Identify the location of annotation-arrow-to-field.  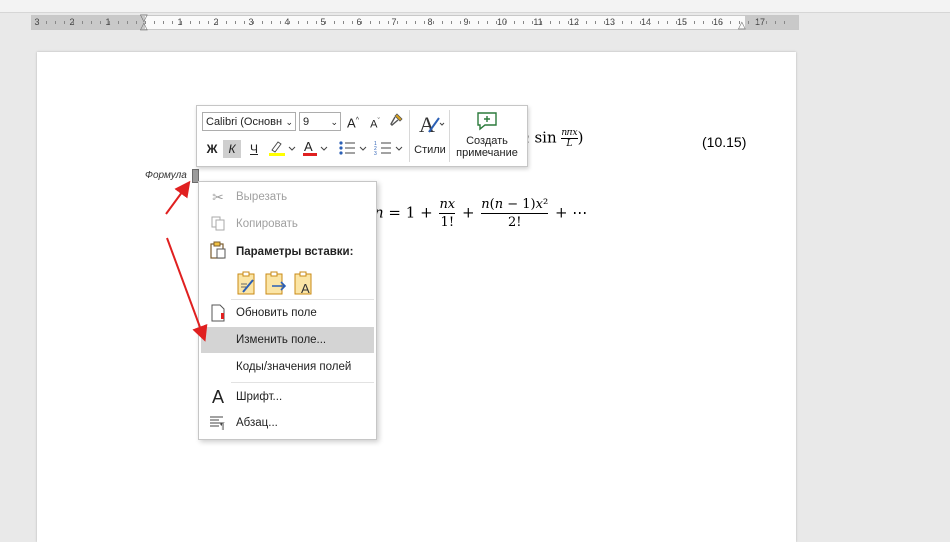
(178, 197).